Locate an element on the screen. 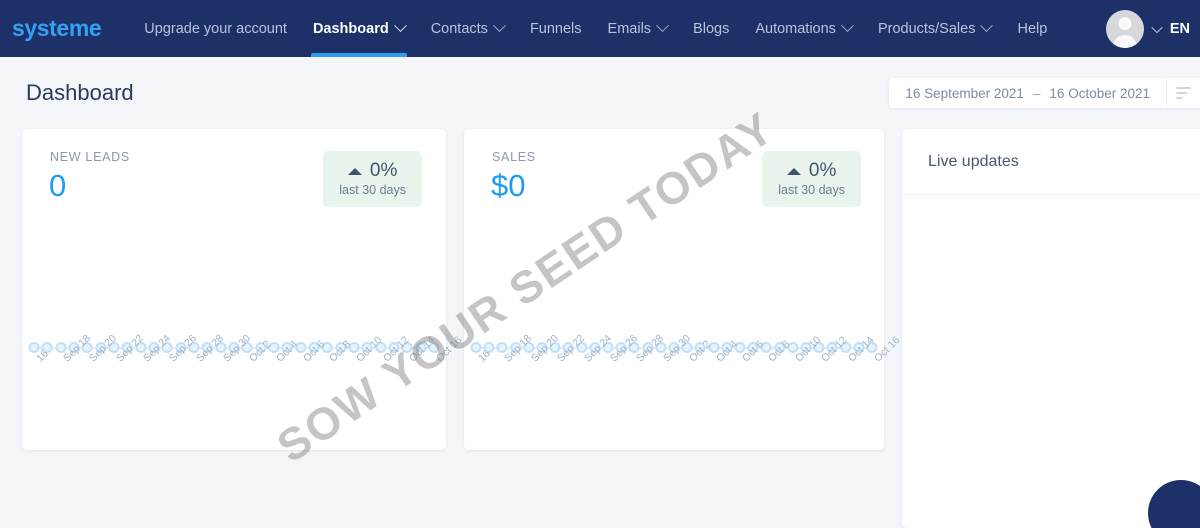 This screenshot has width=1200, height=528. sales-delta-percent: 0% is located at coordinates (822, 170).